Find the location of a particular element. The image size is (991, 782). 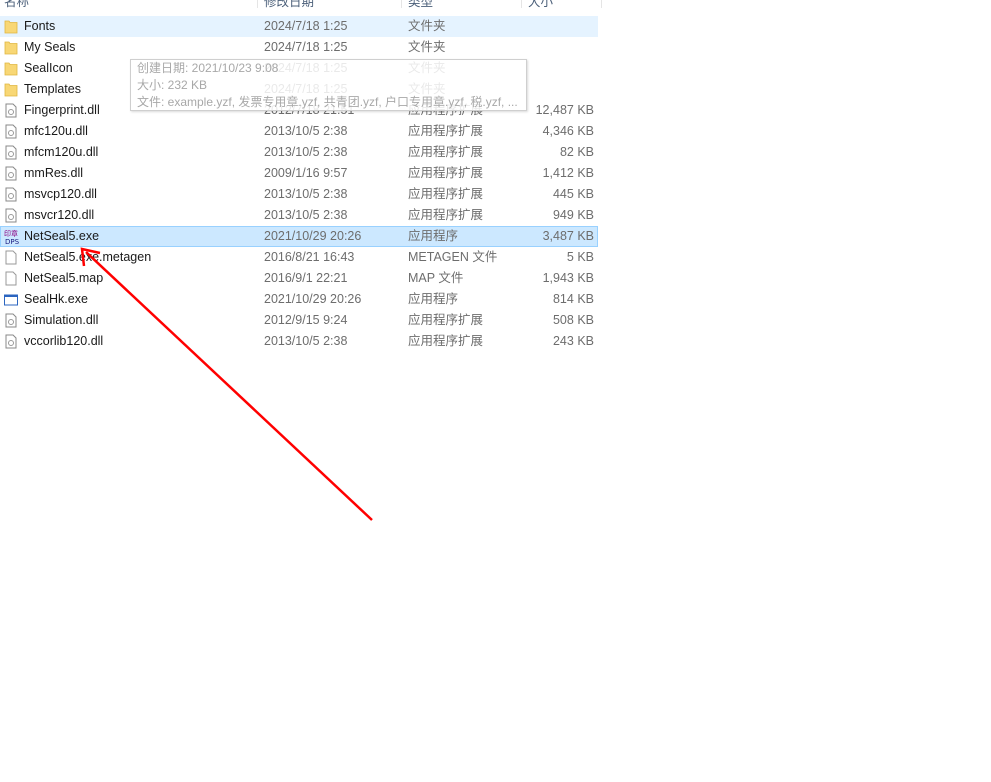

annotation-arrow is located at coordinates (226, 384).